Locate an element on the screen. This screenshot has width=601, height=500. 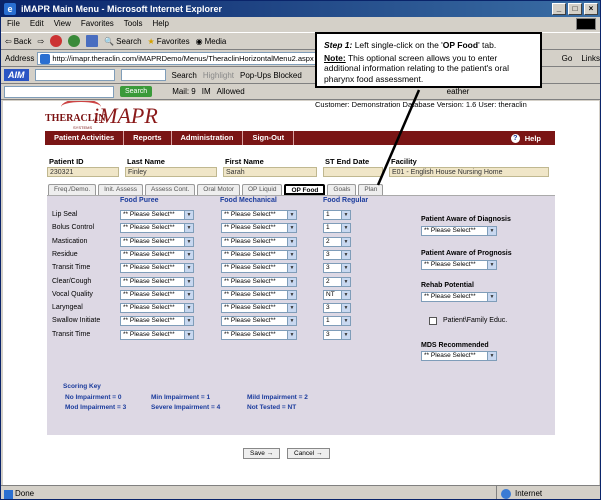
status-done: Done is located at coordinates (248, 494).